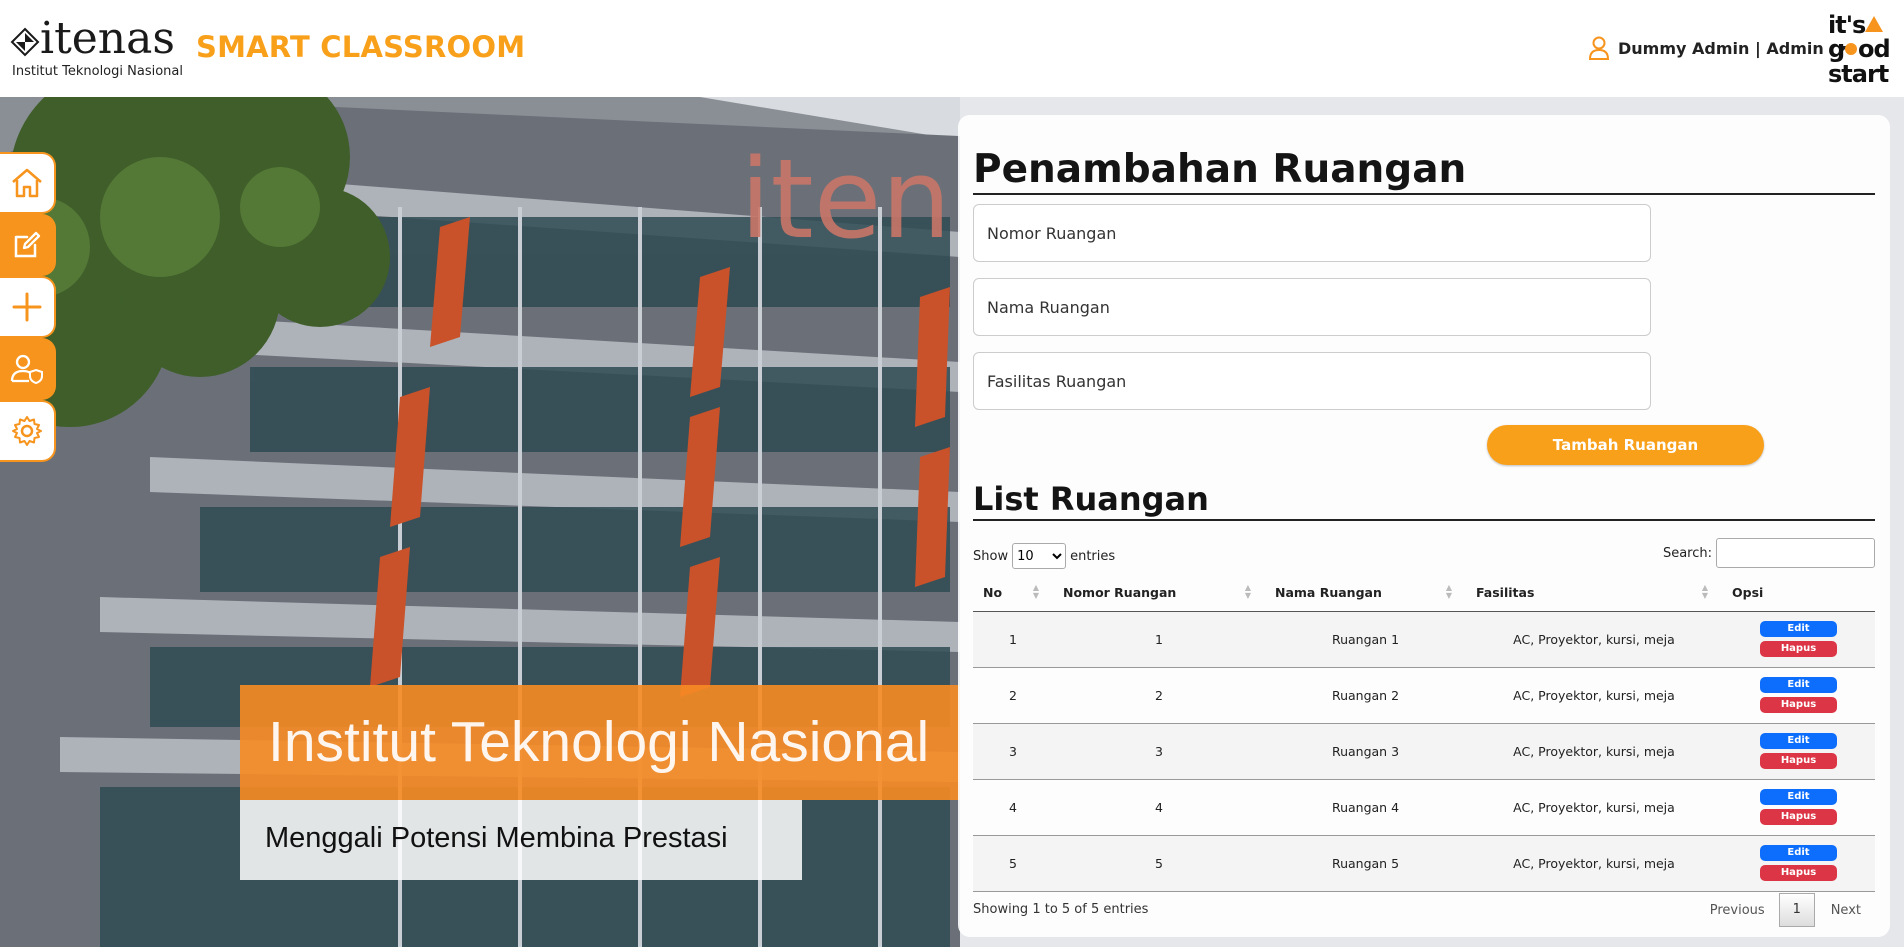  I want to click on list-title-rule, so click(1424, 520).